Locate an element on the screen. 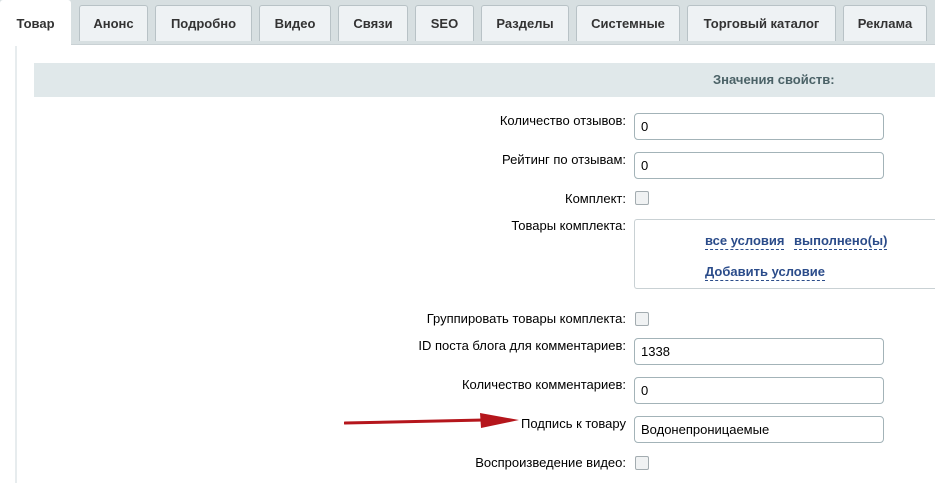 The height and width of the screenshot is (483, 935). tab-label: Связи is located at coordinates (373, 23).